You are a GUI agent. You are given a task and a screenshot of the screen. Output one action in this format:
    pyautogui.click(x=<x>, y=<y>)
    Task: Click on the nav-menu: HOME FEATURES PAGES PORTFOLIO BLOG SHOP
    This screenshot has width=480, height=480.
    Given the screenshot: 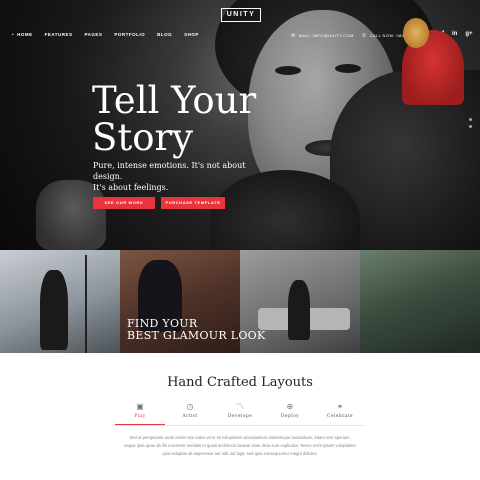 What is the action you would take?
    pyautogui.click(x=105, y=34)
    